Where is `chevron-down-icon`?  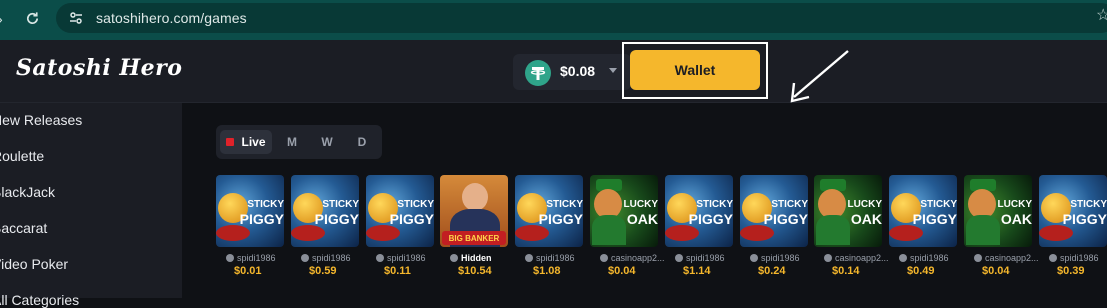
chevron-down-icon is located at coordinates (613, 70).